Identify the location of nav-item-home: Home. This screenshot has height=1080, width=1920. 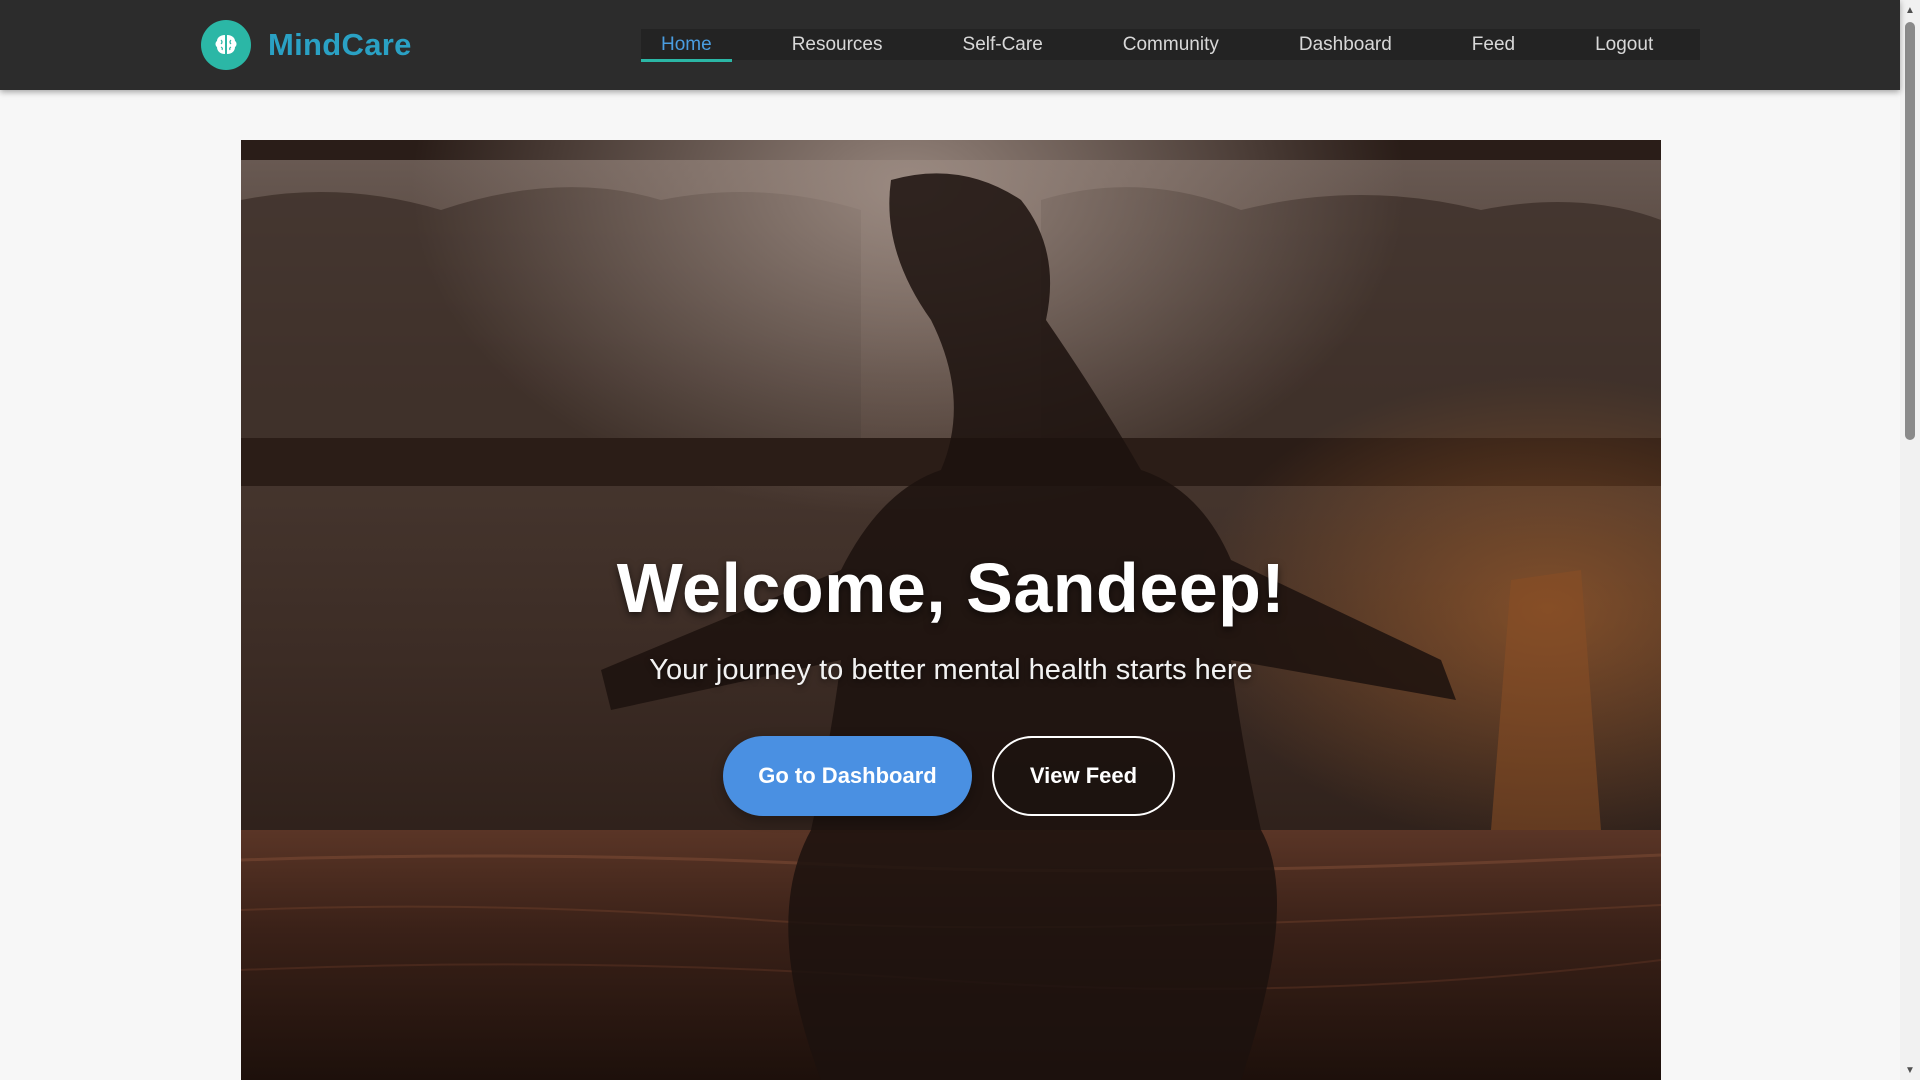
(686, 45).